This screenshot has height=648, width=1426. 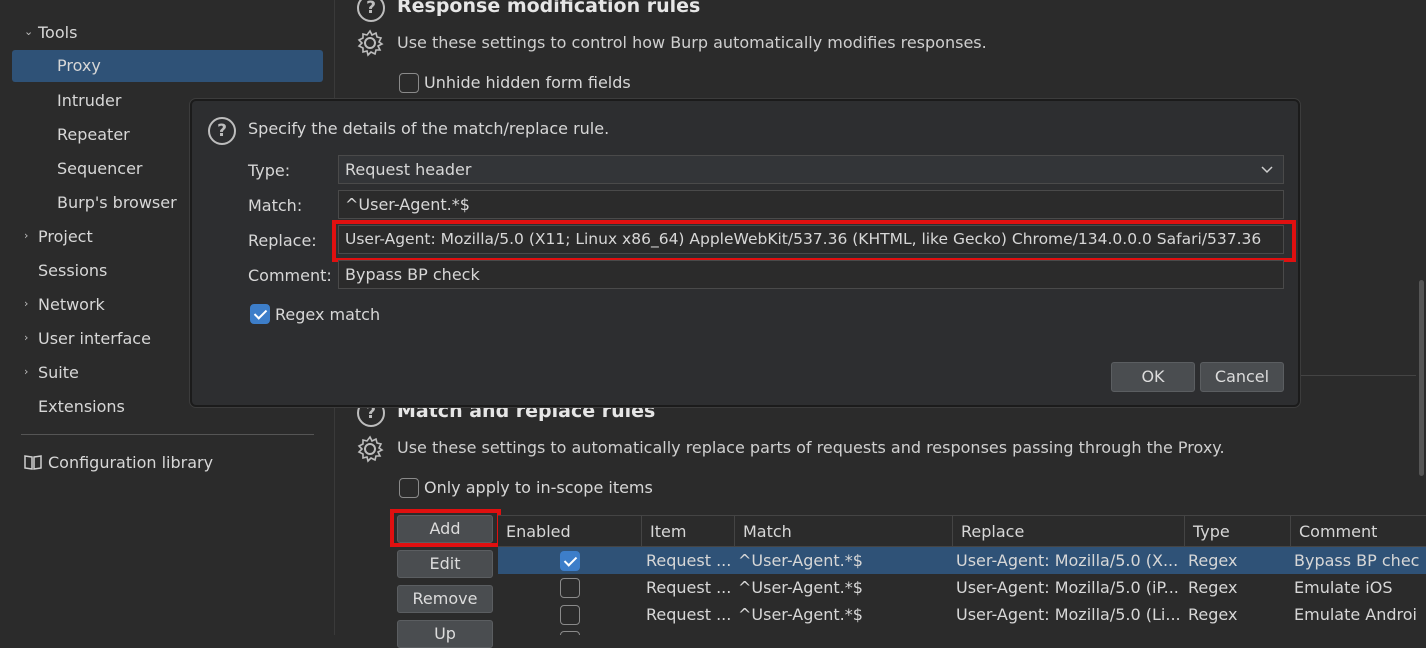 I want to click on match-input: ^User-Agent.*$, so click(x=811, y=204).